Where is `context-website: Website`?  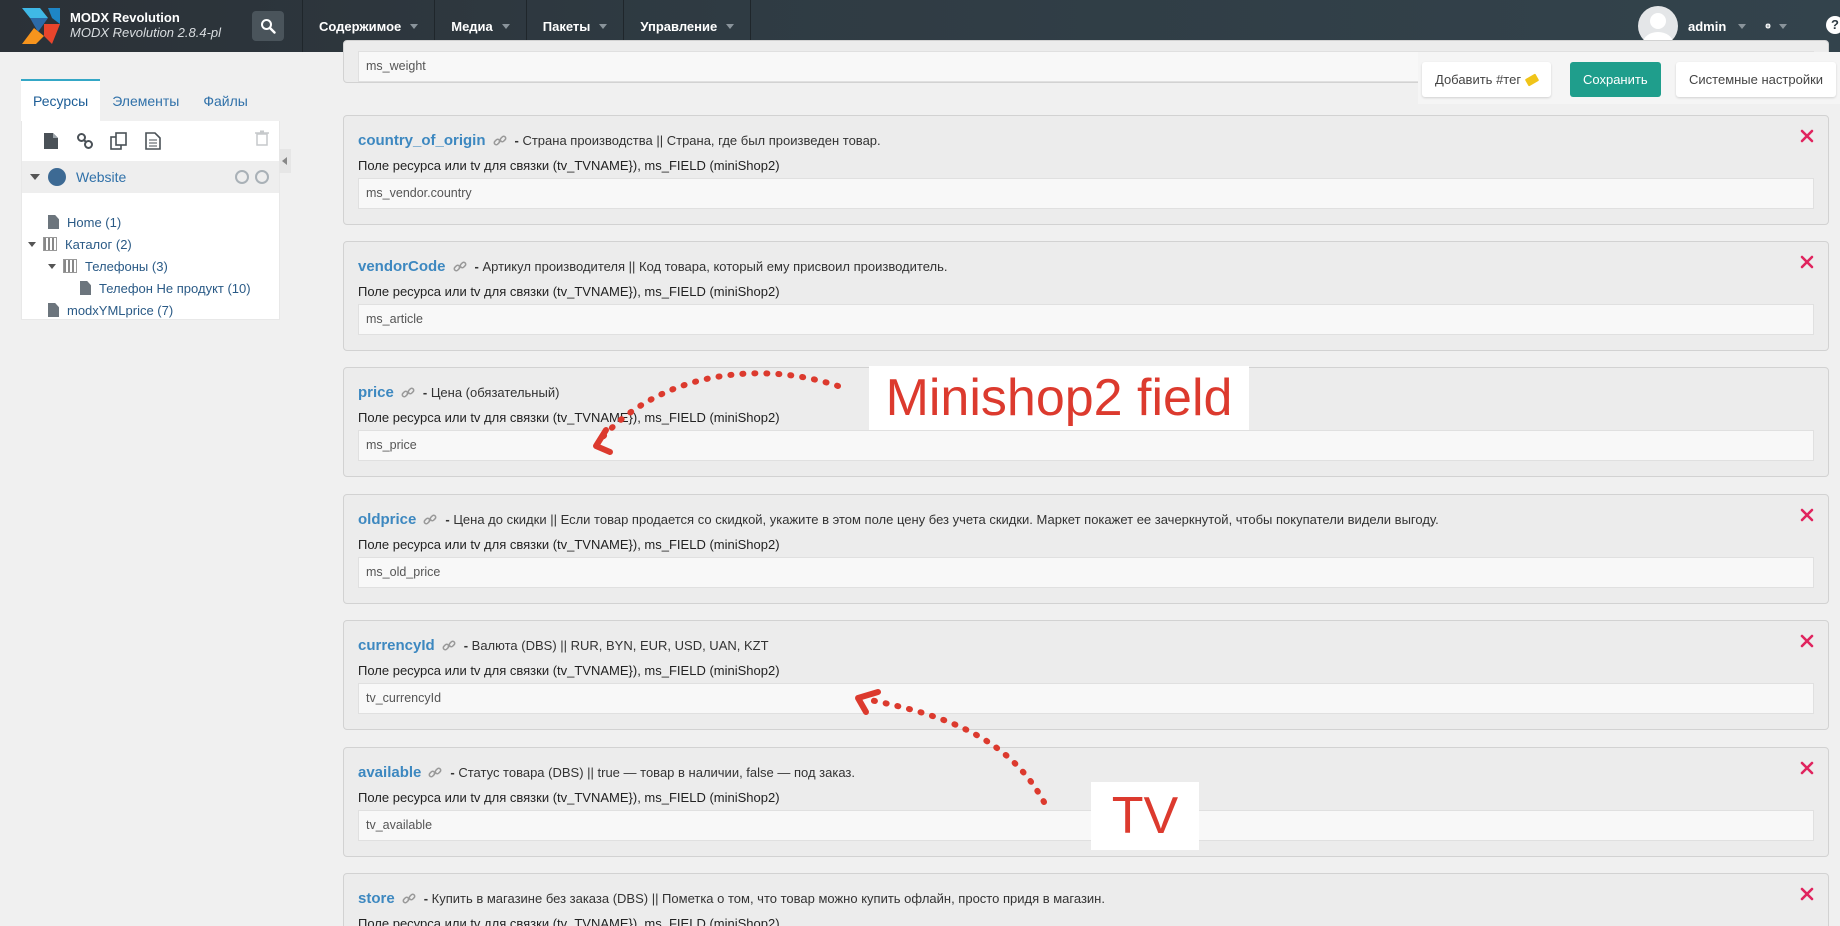
context-website: Website is located at coordinates (150, 177).